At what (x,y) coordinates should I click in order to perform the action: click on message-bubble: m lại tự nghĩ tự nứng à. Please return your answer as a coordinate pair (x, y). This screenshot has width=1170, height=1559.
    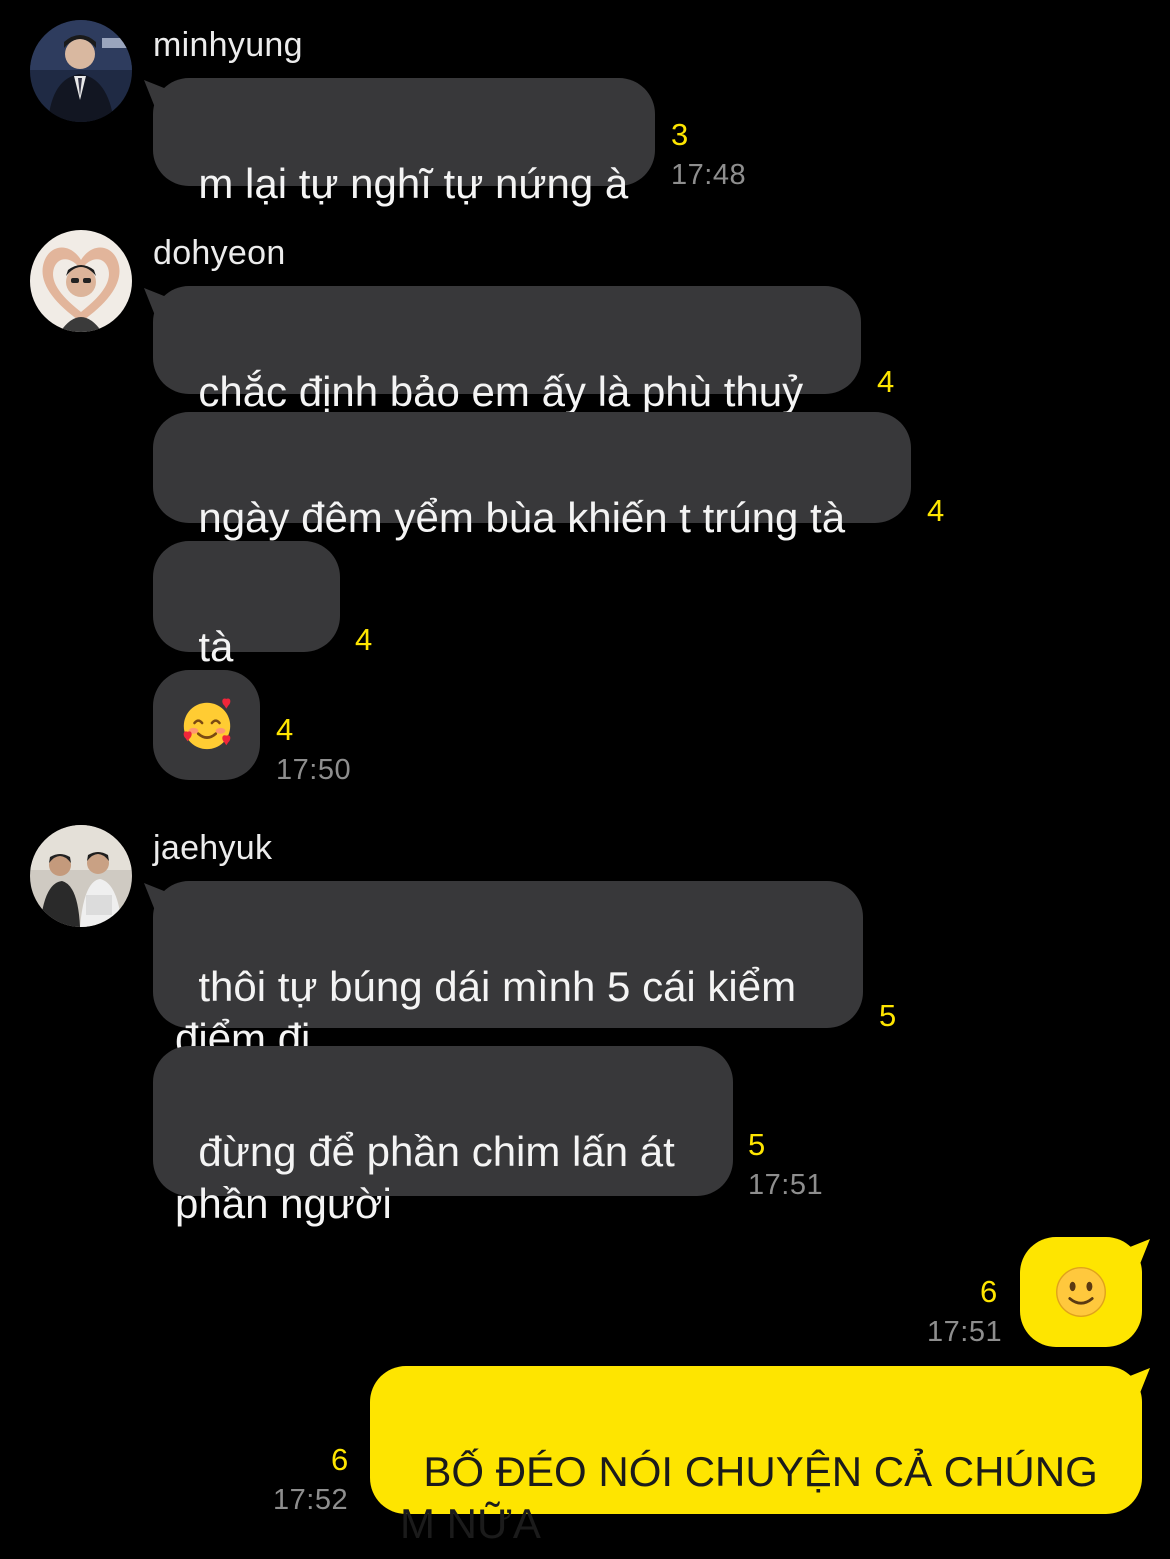
    Looking at the image, I should click on (404, 142).